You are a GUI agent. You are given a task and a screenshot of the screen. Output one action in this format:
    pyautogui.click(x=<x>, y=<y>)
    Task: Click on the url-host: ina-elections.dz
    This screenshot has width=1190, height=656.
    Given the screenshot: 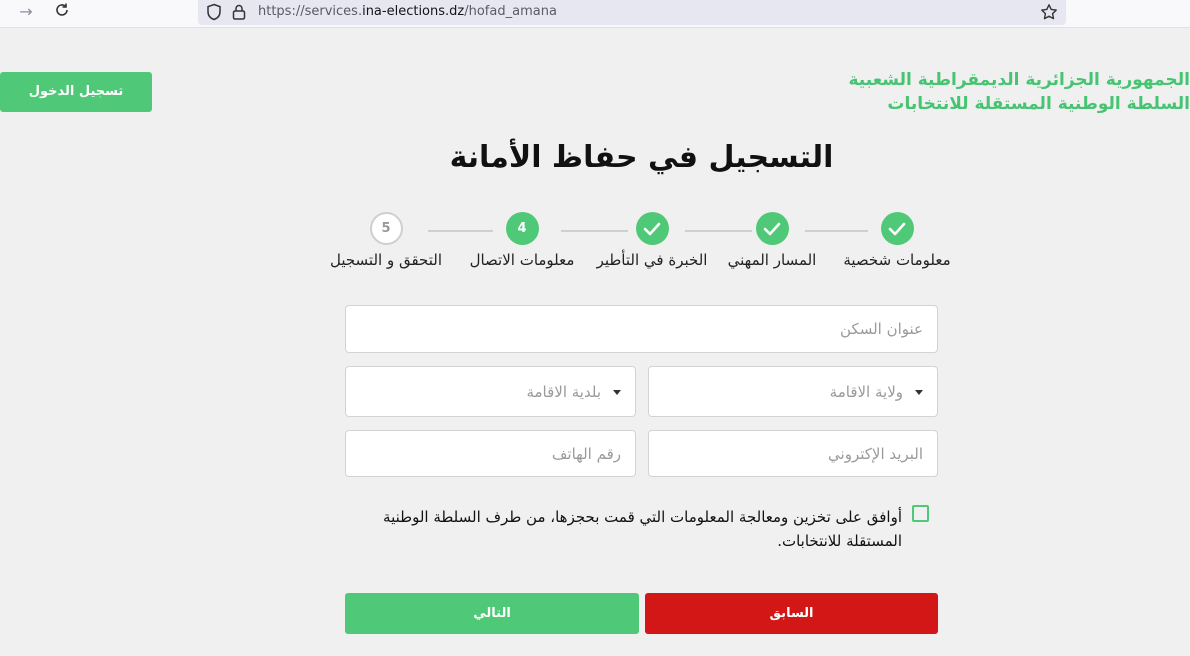 What is the action you would take?
    pyautogui.click(x=413, y=11)
    